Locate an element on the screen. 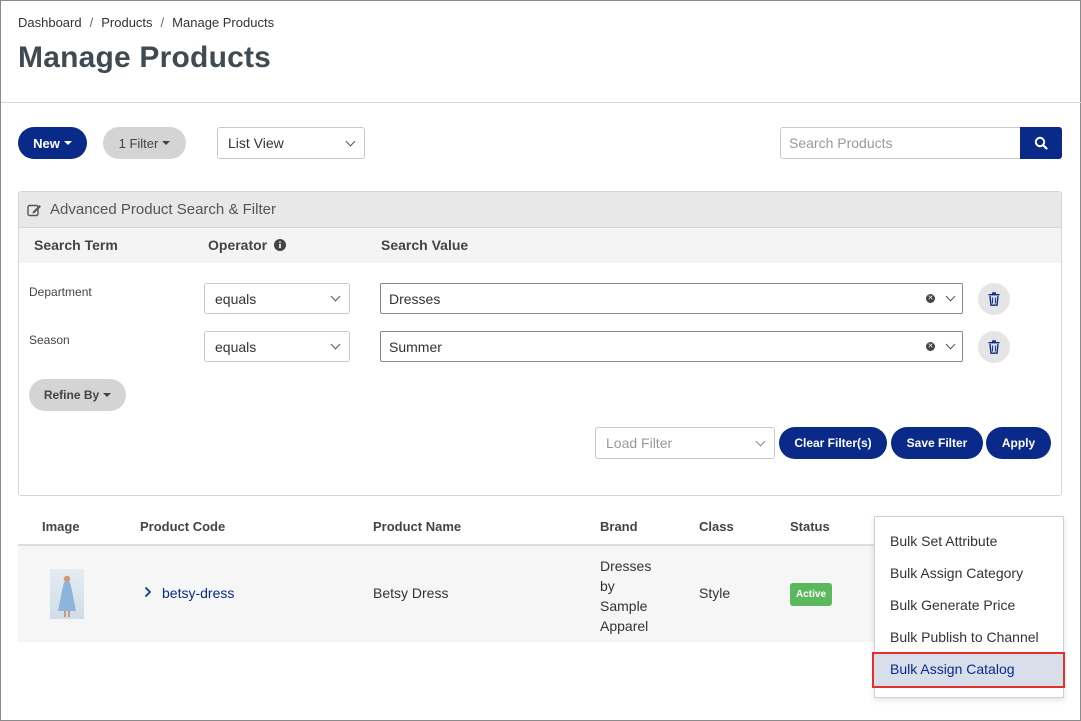  chevron-right-icon is located at coordinates (148, 592).